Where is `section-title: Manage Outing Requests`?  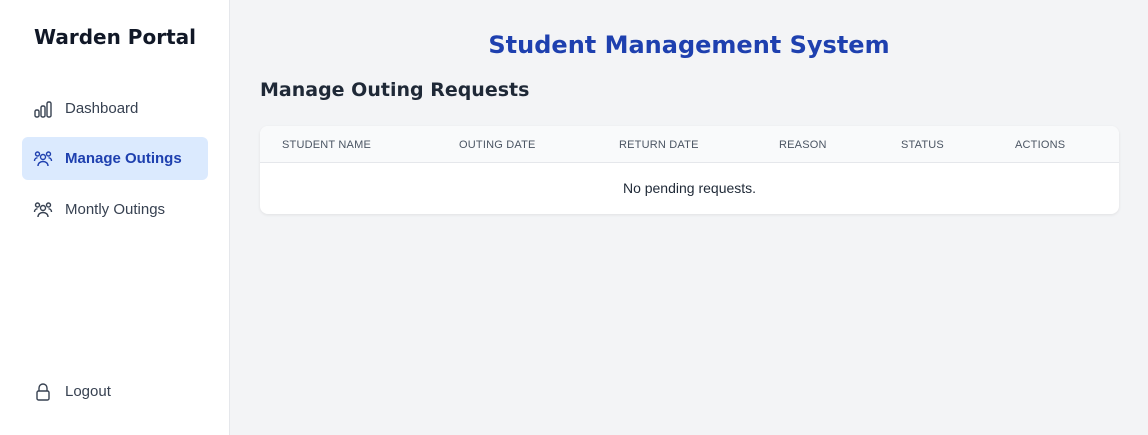
section-title: Manage Outing Requests is located at coordinates (395, 90).